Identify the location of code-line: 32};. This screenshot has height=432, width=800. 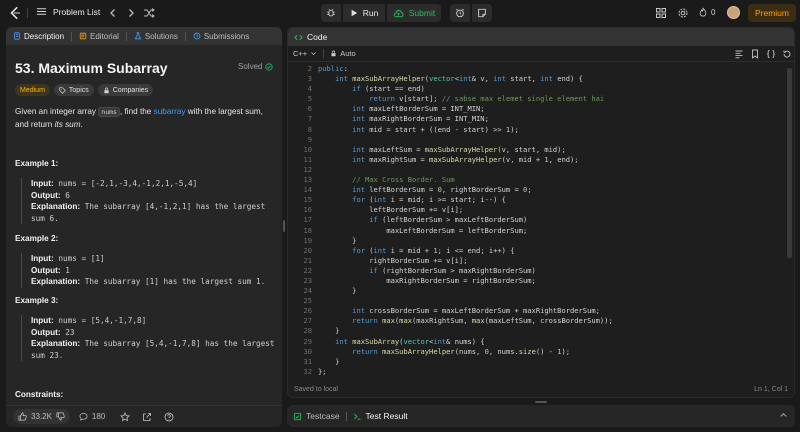
(541, 371).